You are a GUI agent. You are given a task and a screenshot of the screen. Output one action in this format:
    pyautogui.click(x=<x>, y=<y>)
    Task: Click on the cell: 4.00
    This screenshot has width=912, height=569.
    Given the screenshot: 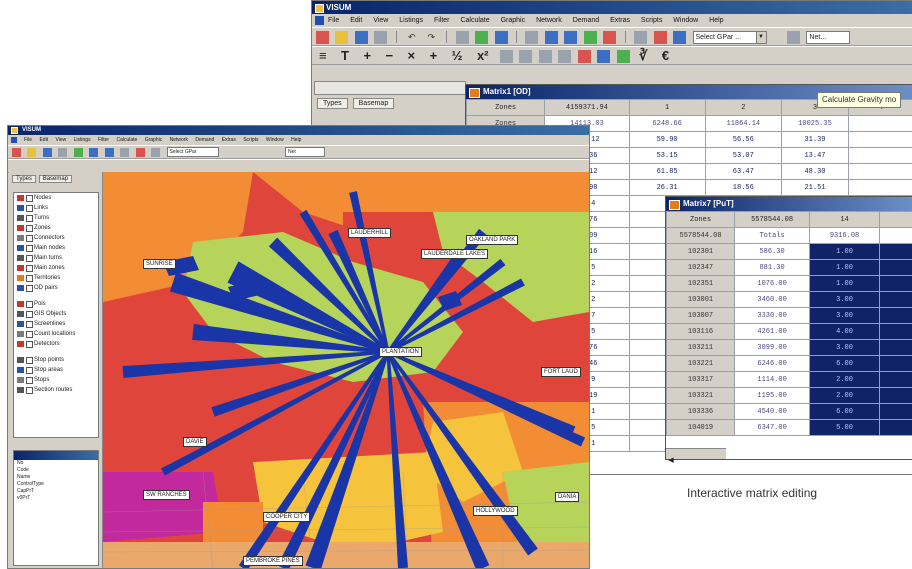 What is the action you would take?
    pyautogui.click(x=845, y=332)
    